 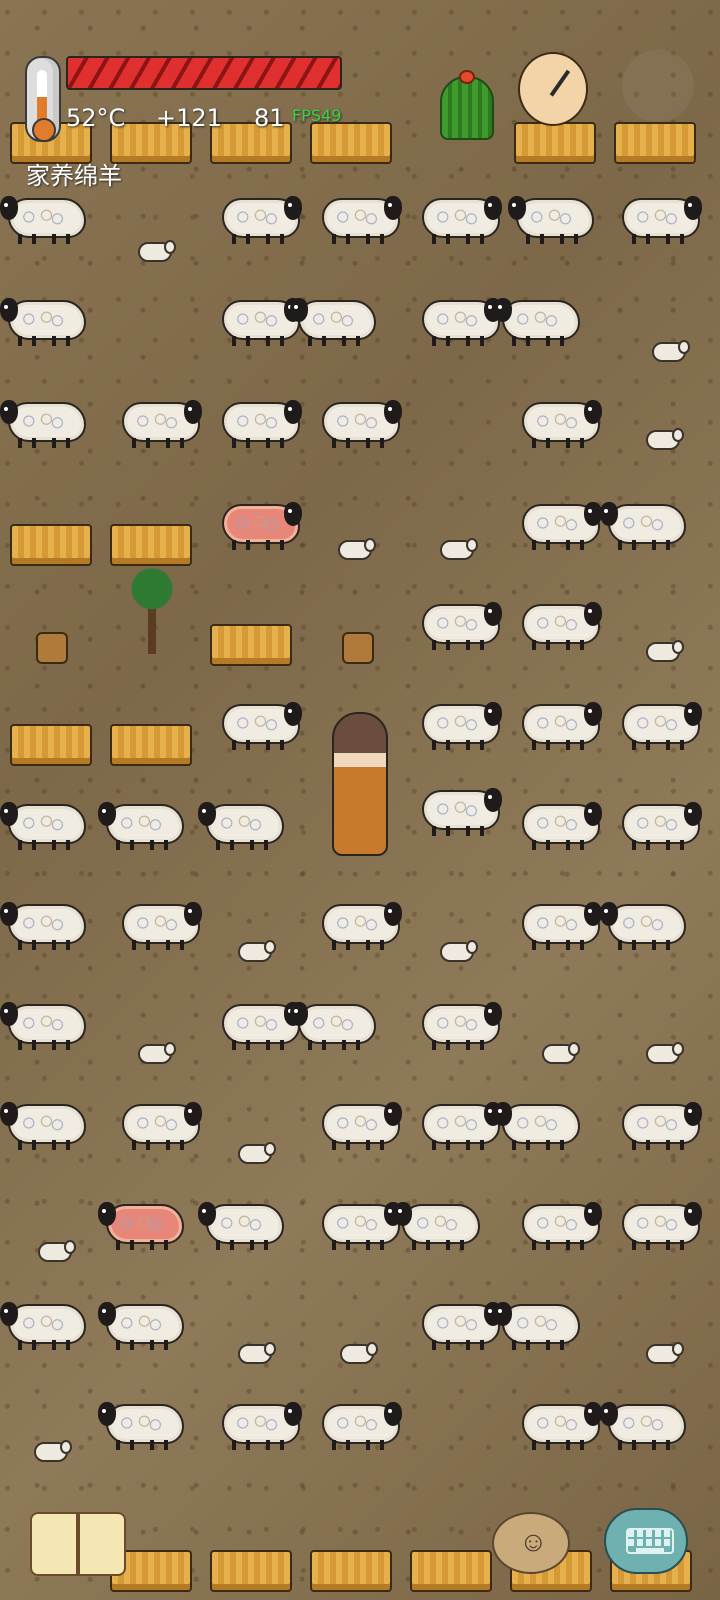 What do you see at coordinates (360, 784) in the screenshot?
I see `player-character` at bounding box center [360, 784].